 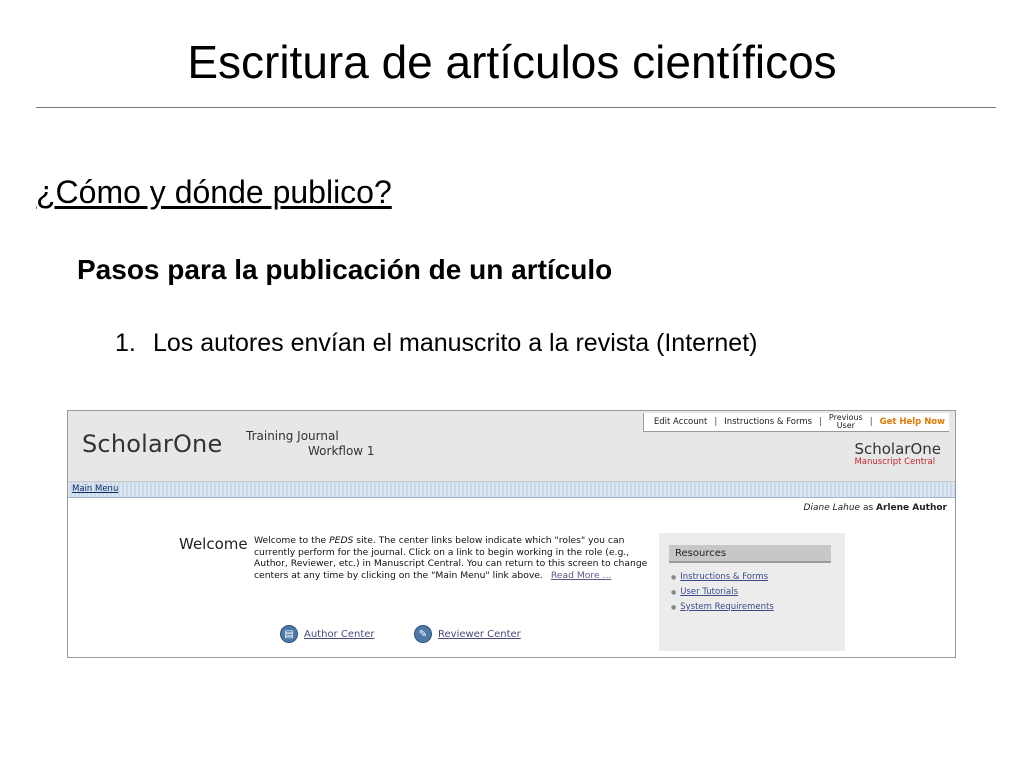 What do you see at coordinates (289, 634) in the screenshot?
I see `document-icon: ▤` at bounding box center [289, 634].